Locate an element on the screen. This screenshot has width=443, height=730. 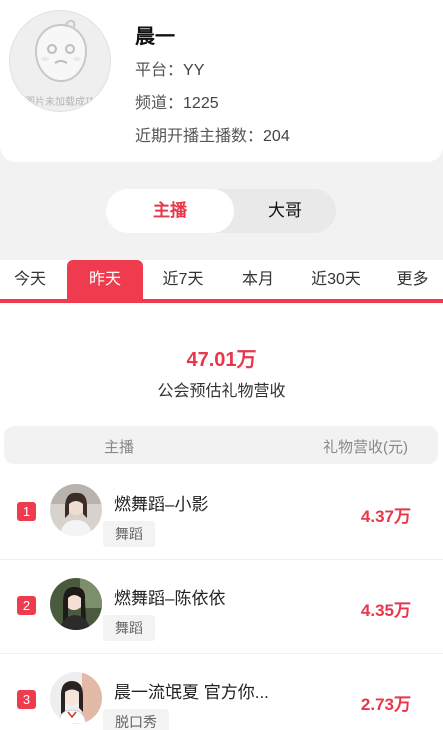
rank-badge: 3 is located at coordinates (26, 699).